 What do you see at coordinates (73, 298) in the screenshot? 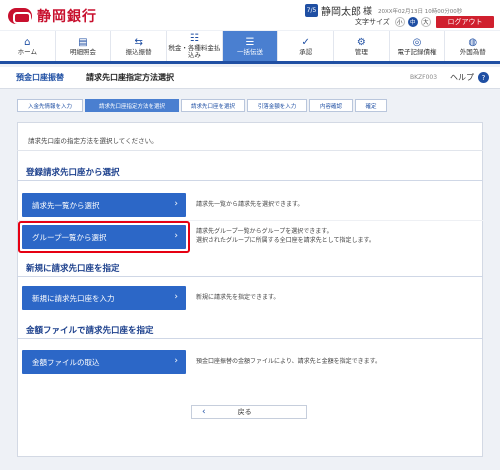
I see `button-label: 新規に請求先口座を入力` at bounding box center [73, 298].